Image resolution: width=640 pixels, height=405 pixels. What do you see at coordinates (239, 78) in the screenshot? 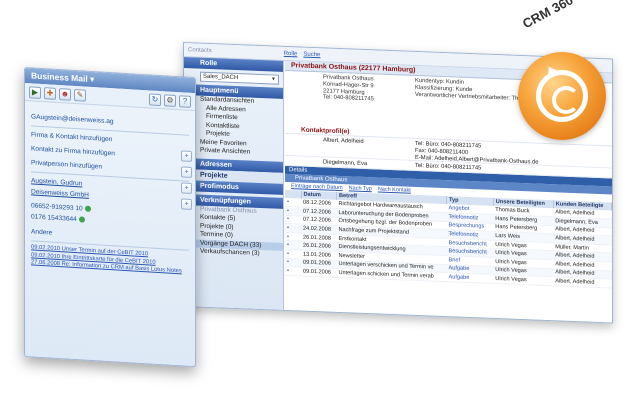
I see `role-select: Sales_DACH` at bounding box center [239, 78].